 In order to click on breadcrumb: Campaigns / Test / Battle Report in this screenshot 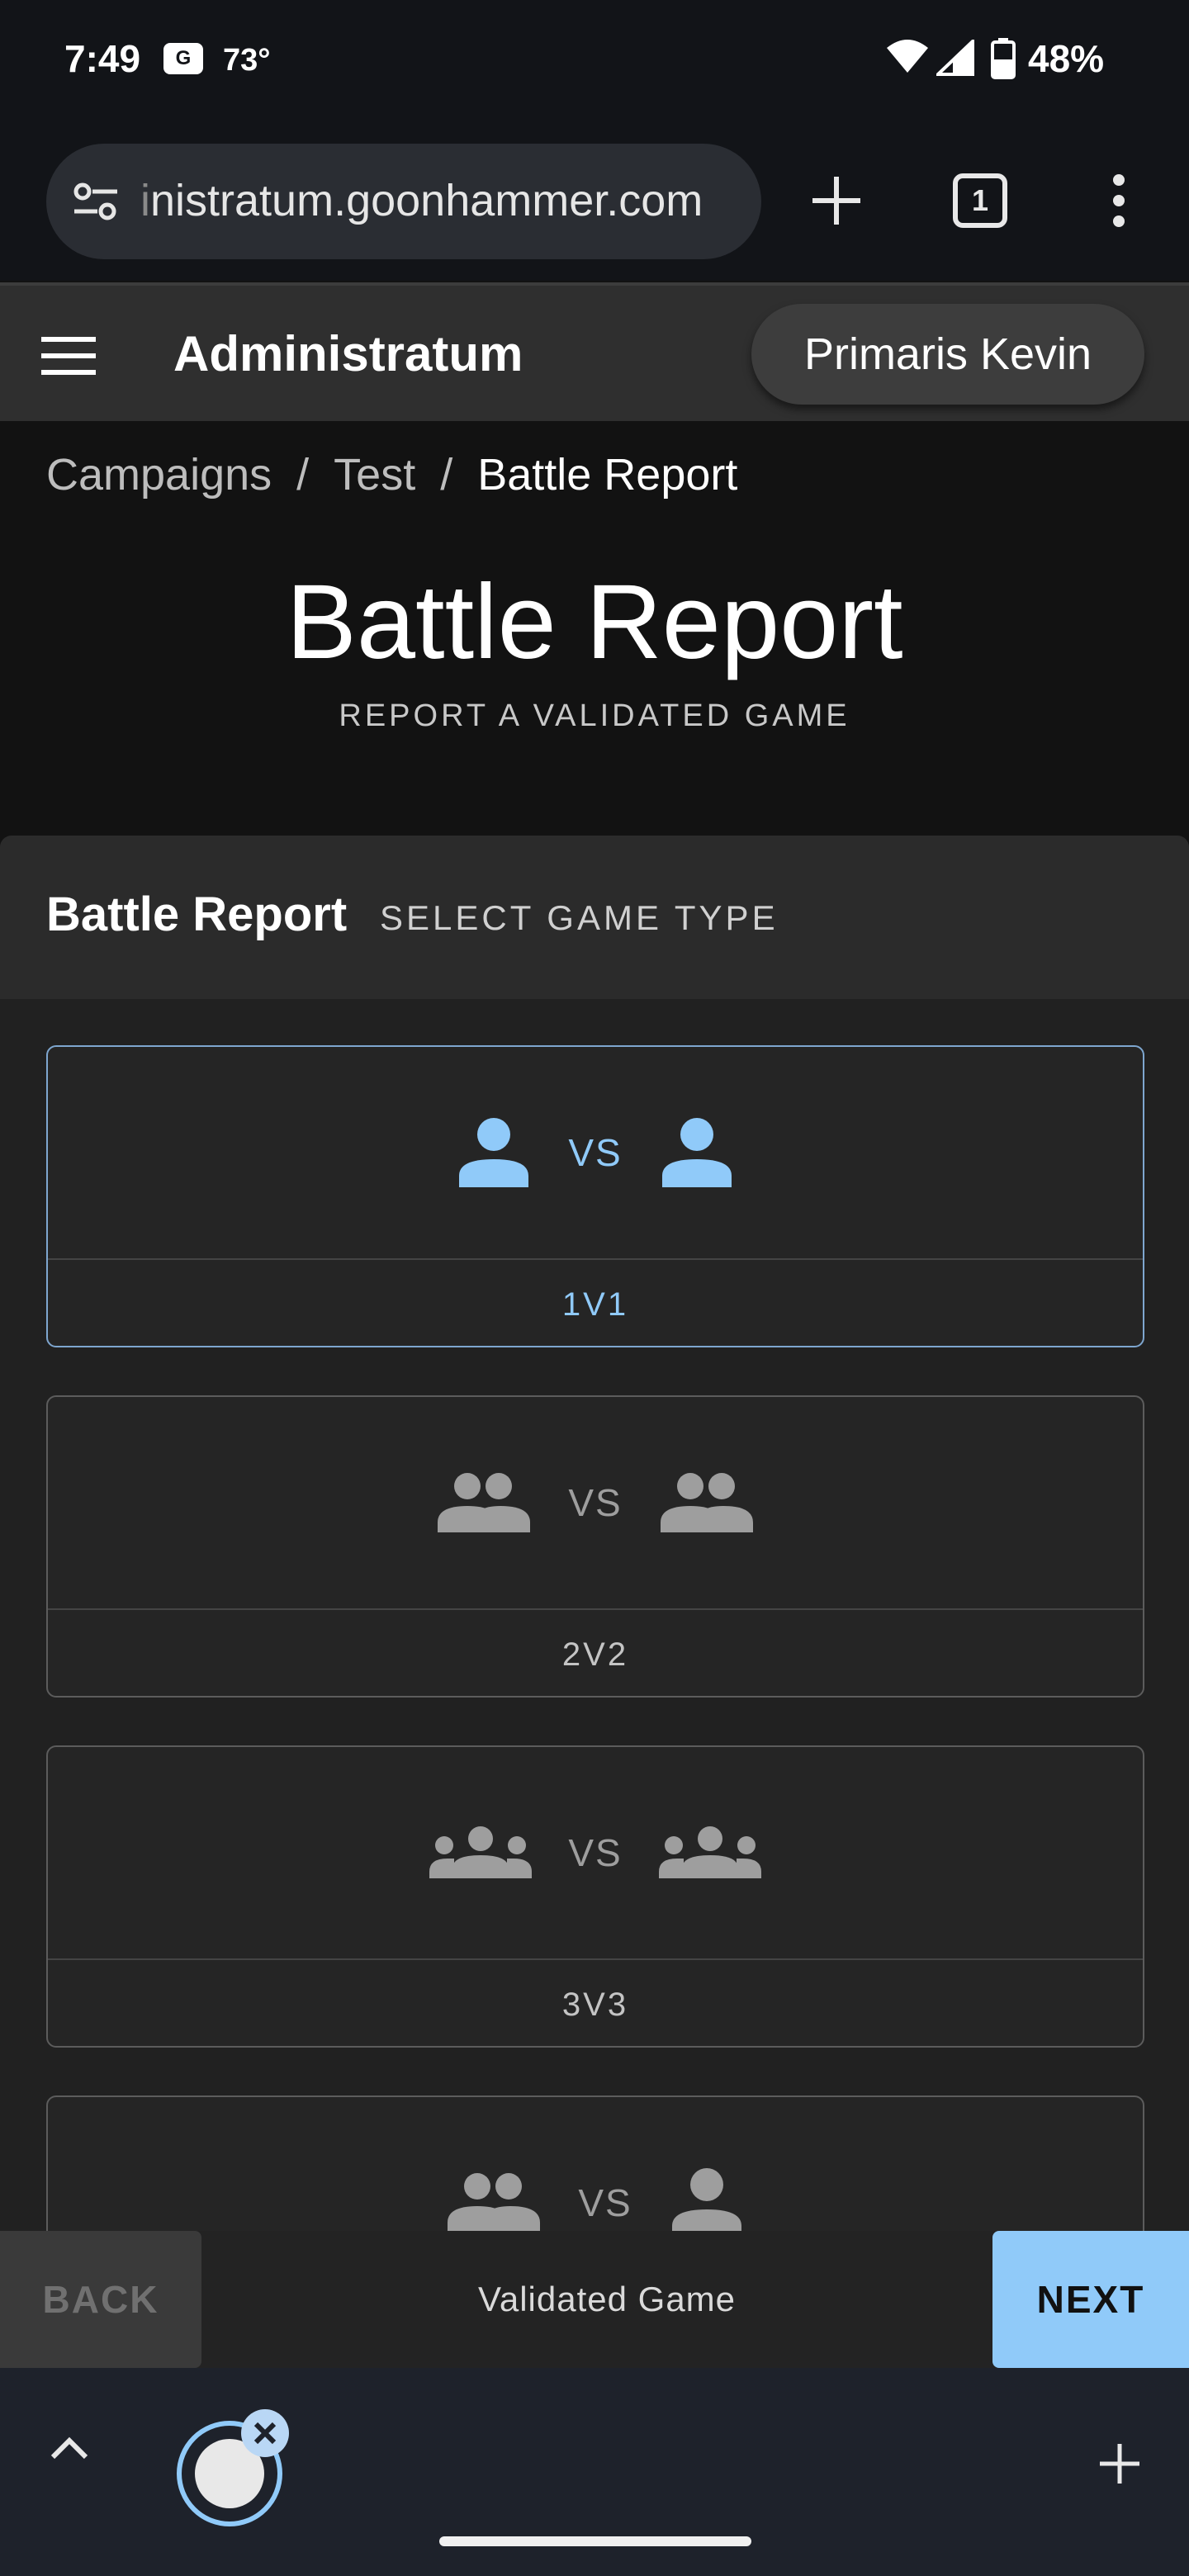, I will do `click(391, 474)`.